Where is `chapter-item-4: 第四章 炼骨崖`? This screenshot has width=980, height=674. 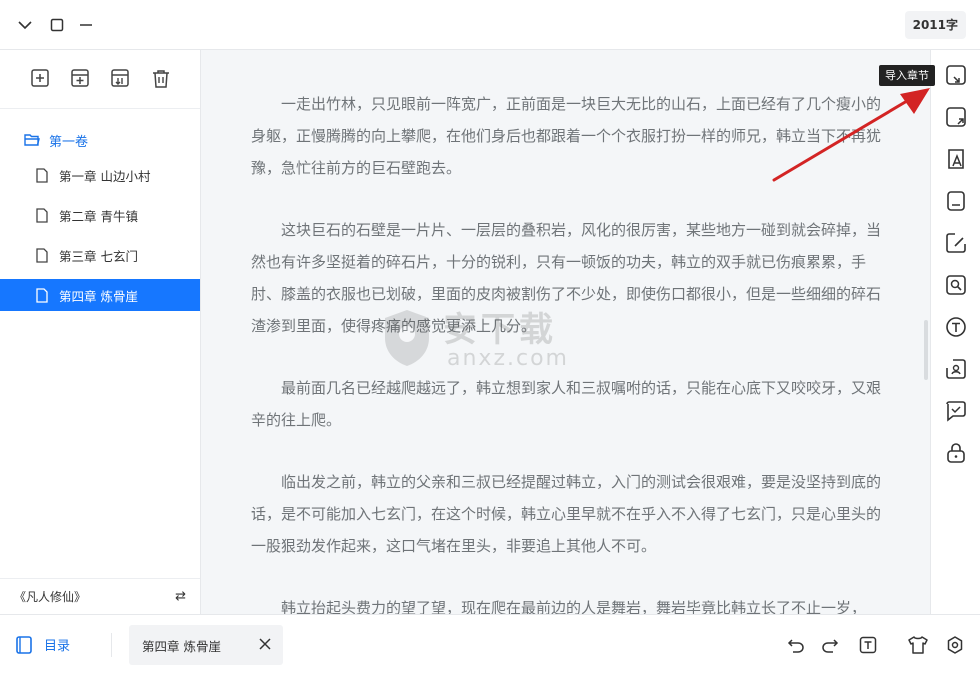 chapter-item-4: 第四章 炼骨崖 is located at coordinates (100, 295).